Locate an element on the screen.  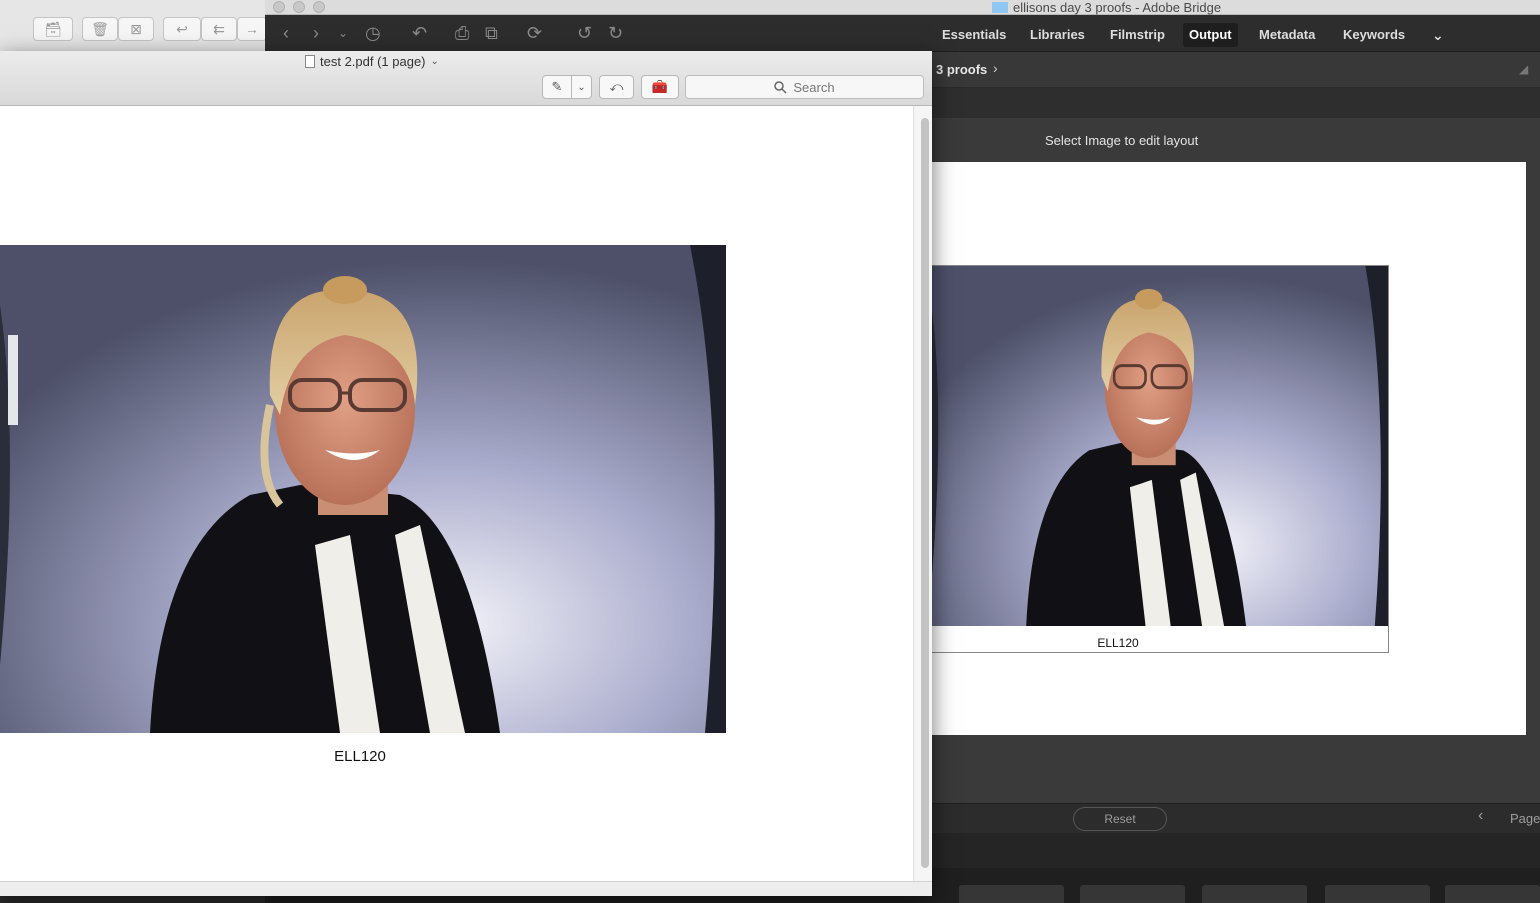
resize-grip-icon: ◢ is located at coordinates (1524, 69).